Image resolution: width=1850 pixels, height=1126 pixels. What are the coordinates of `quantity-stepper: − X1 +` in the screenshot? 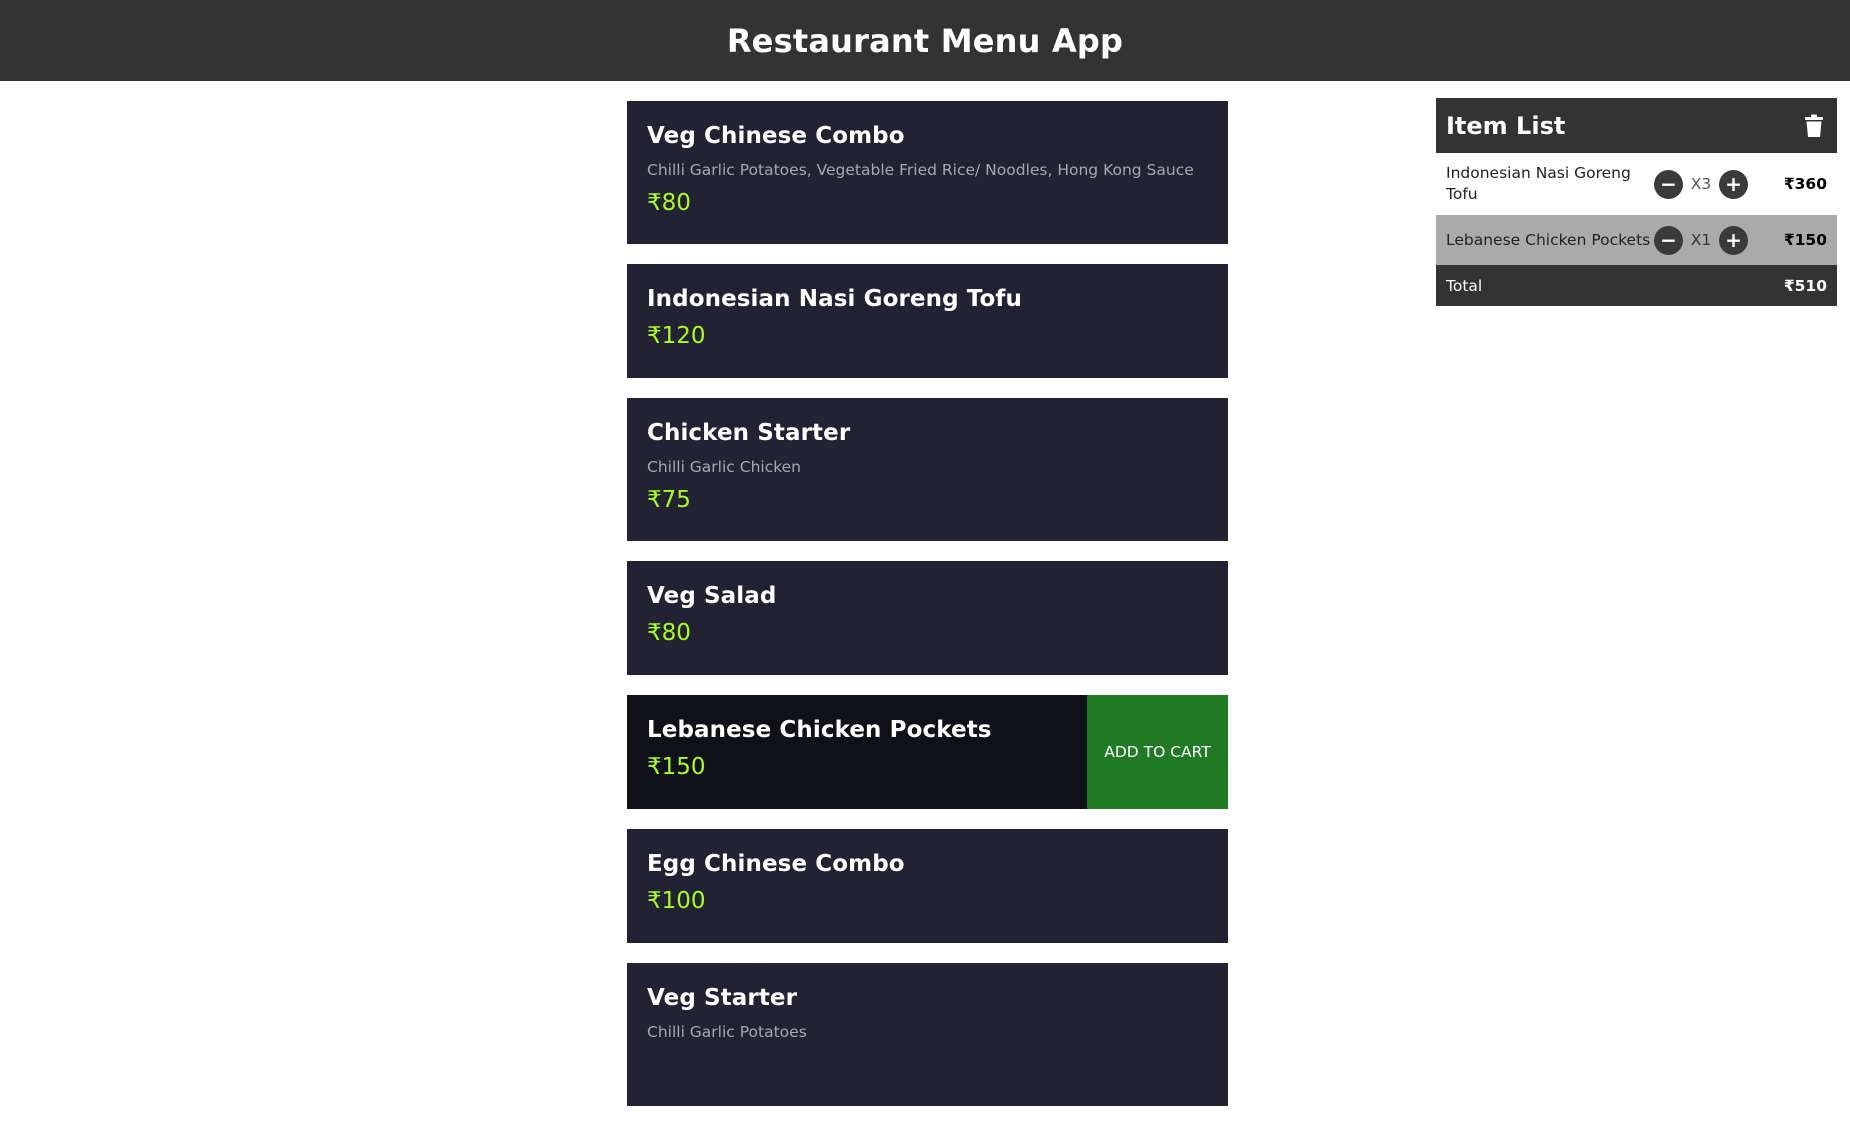 It's located at (1704, 240).